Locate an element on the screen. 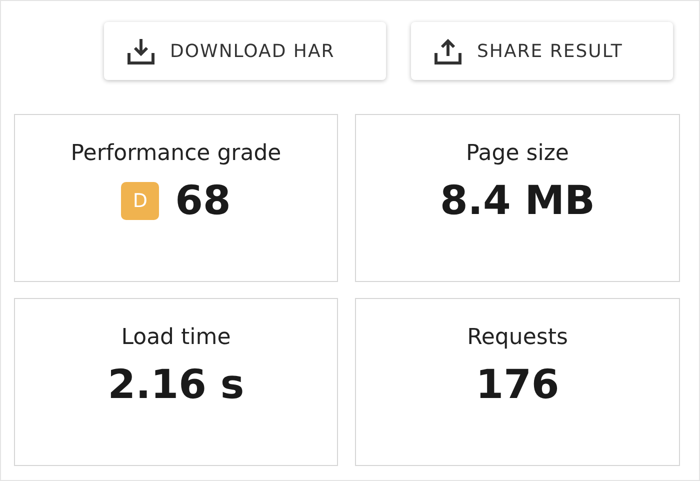 The height and width of the screenshot is (481, 700). download-icon is located at coordinates (141, 51).